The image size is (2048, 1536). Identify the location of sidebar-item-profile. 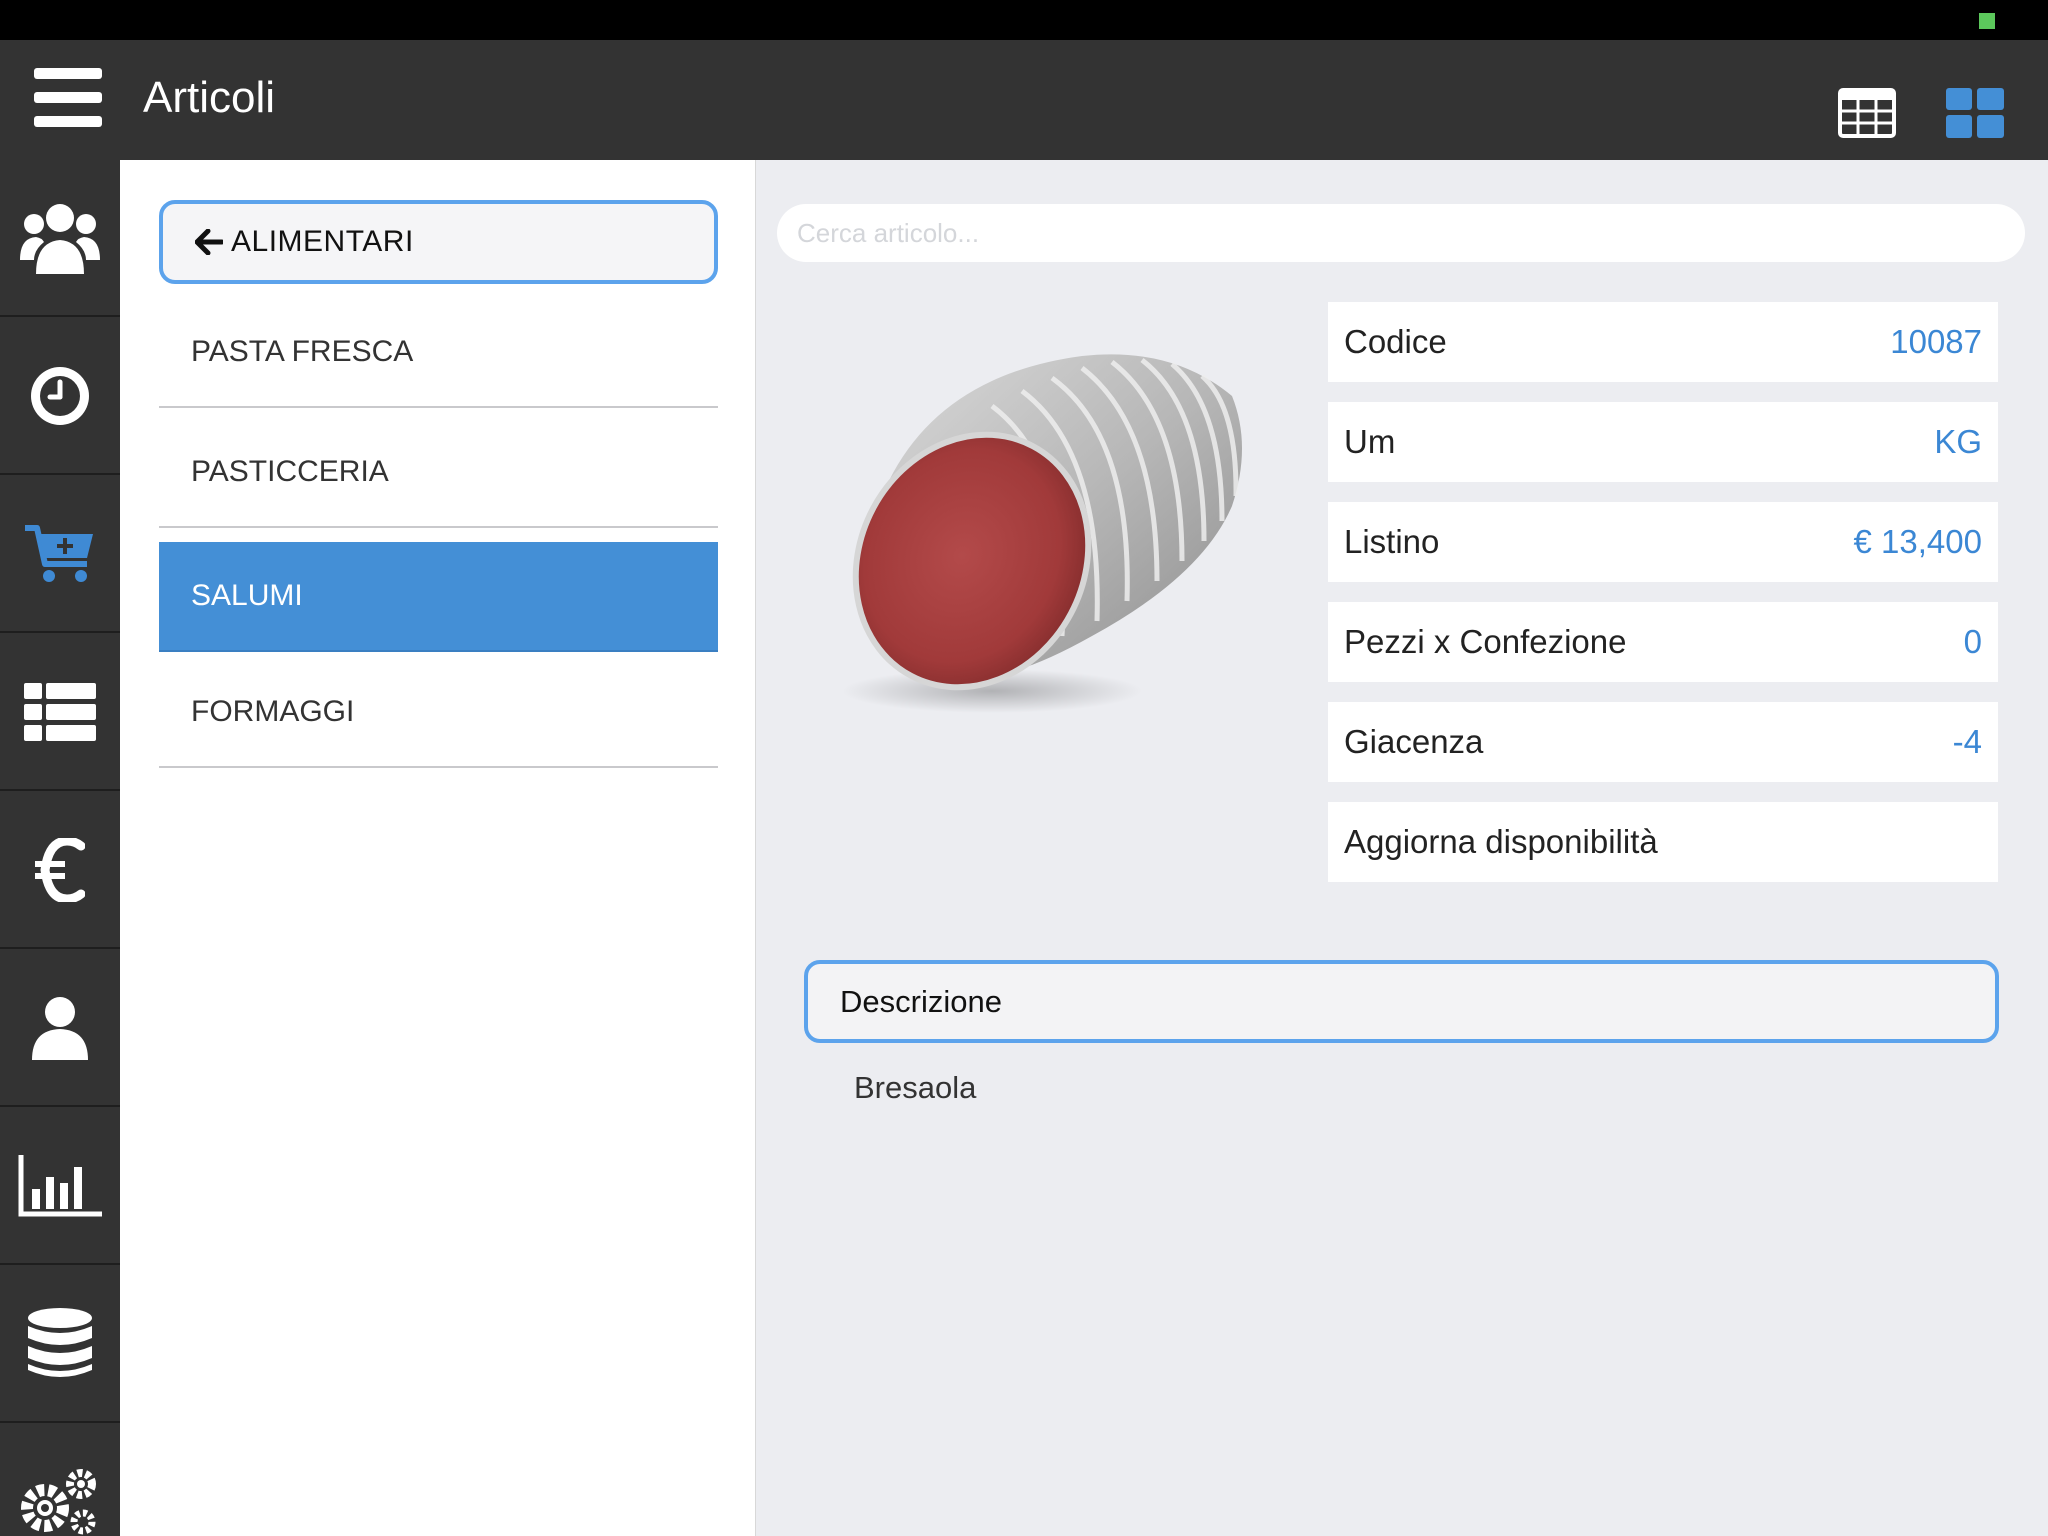
(60, 1028).